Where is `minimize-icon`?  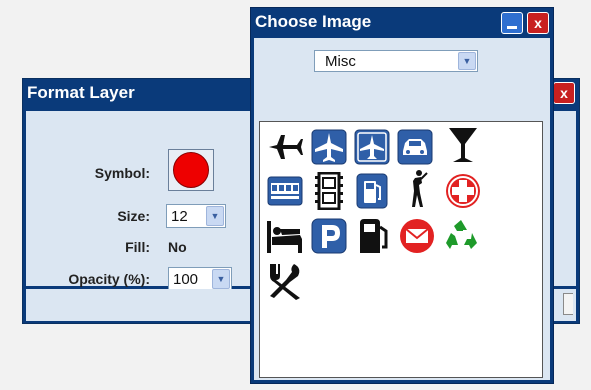
minimize-icon is located at coordinates (512, 27).